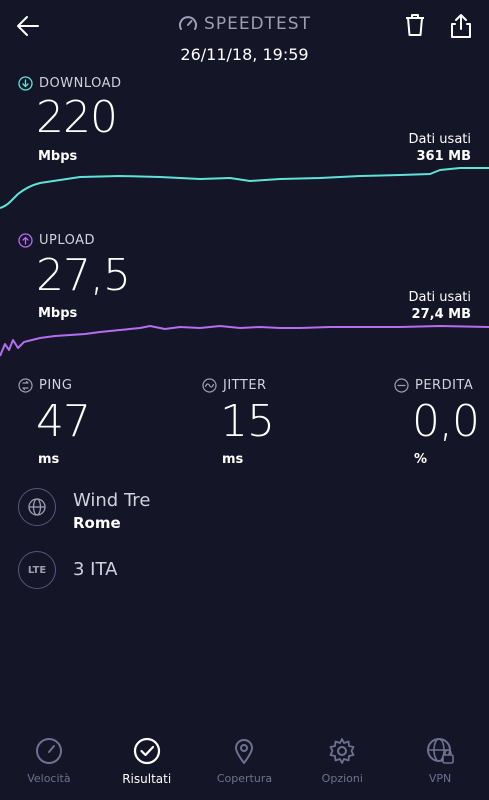 This screenshot has height=800, width=489. I want to click on nav-item-copertura: Copertura, so click(245, 765).